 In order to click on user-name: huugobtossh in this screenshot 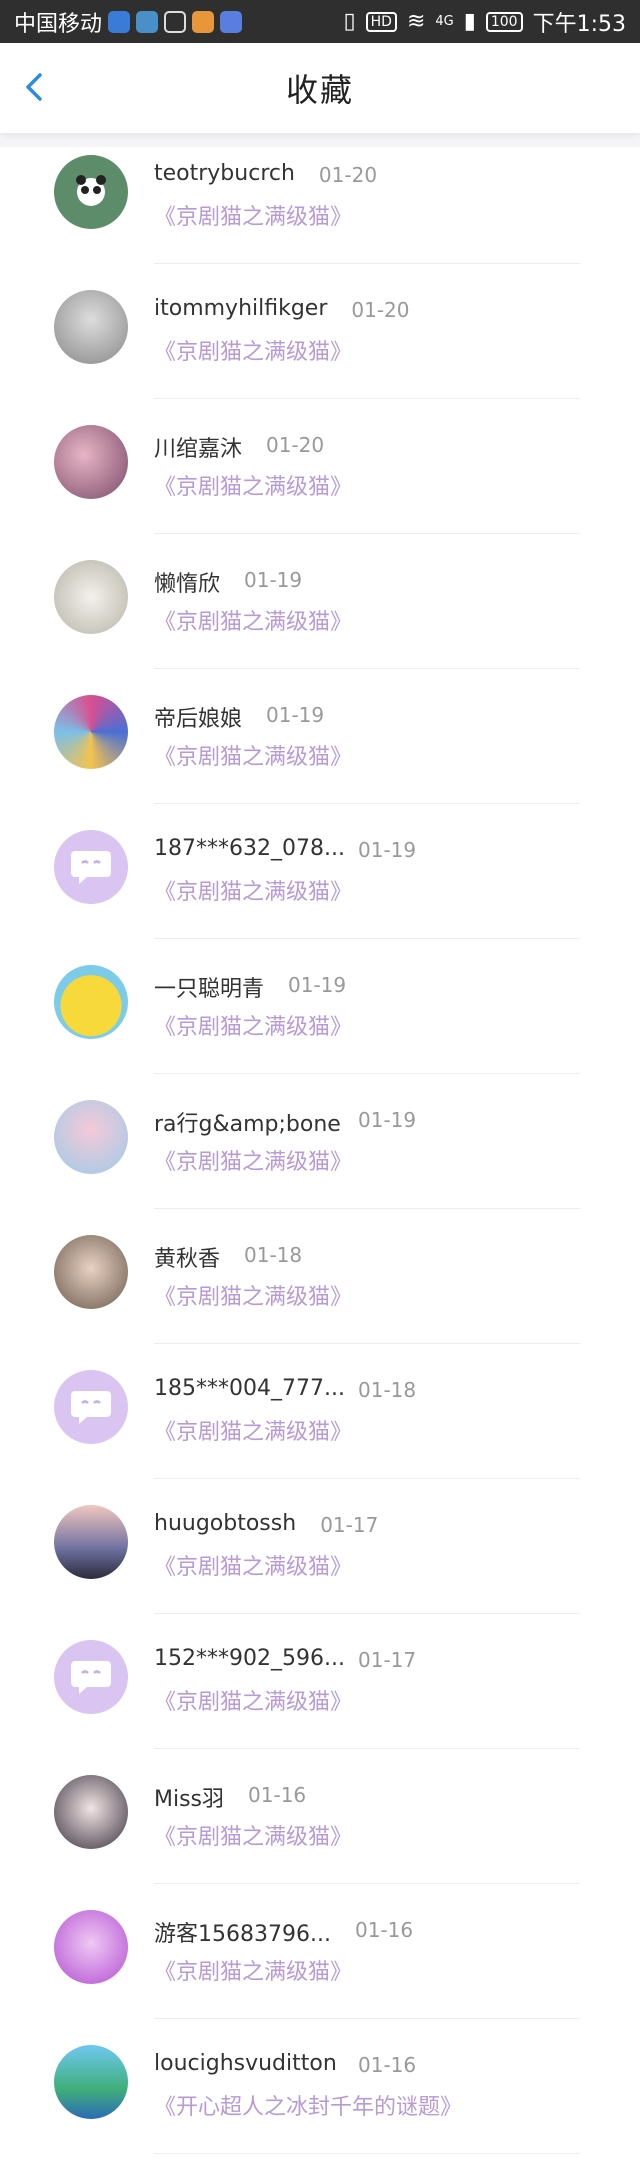, I will do `click(225, 1523)`.